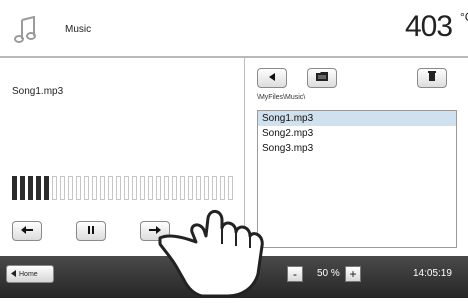 Image resolution: width=468 pixels, height=303 pixels. I want to click on previous-button, so click(27, 231).